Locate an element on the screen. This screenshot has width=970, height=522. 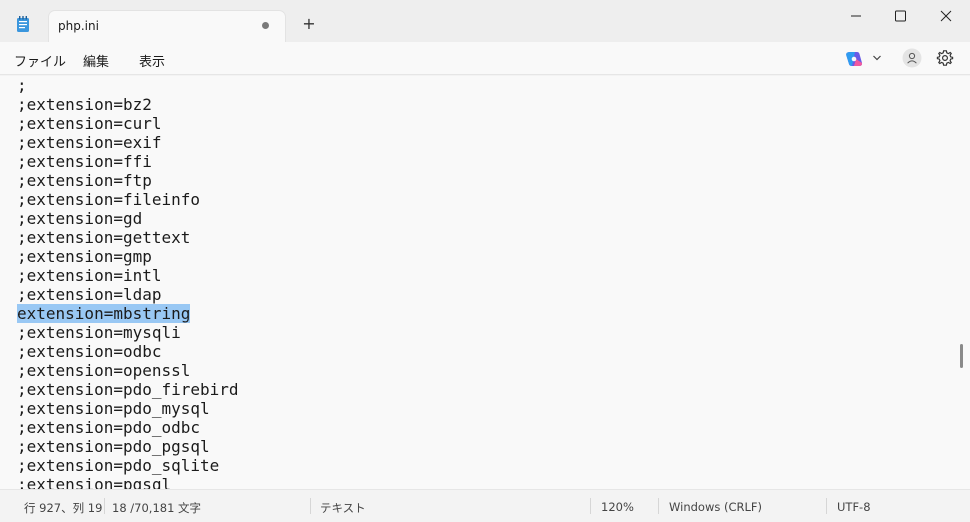
text-line: ;extension=ffi is located at coordinates (84, 161).